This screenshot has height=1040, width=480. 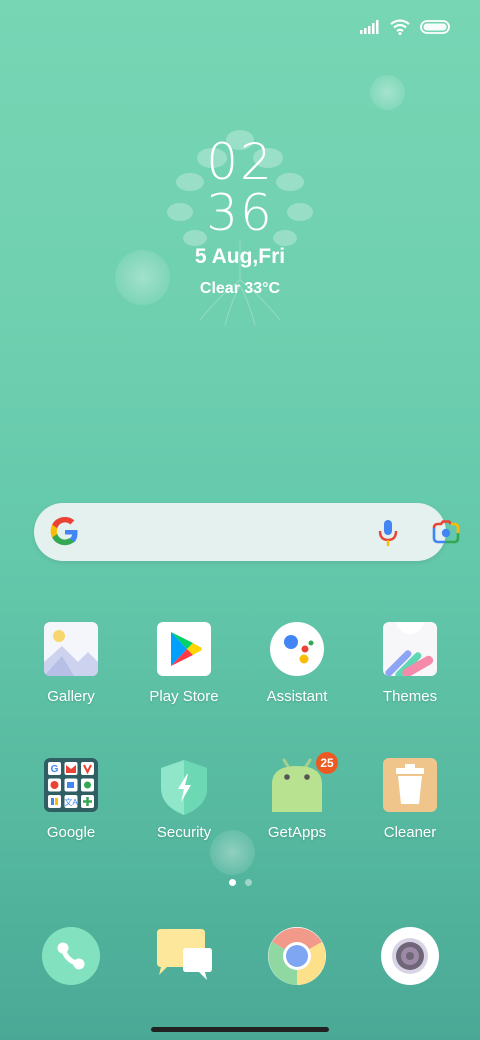 What do you see at coordinates (64, 531) in the screenshot?
I see `google-g-icon` at bounding box center [64, 531].